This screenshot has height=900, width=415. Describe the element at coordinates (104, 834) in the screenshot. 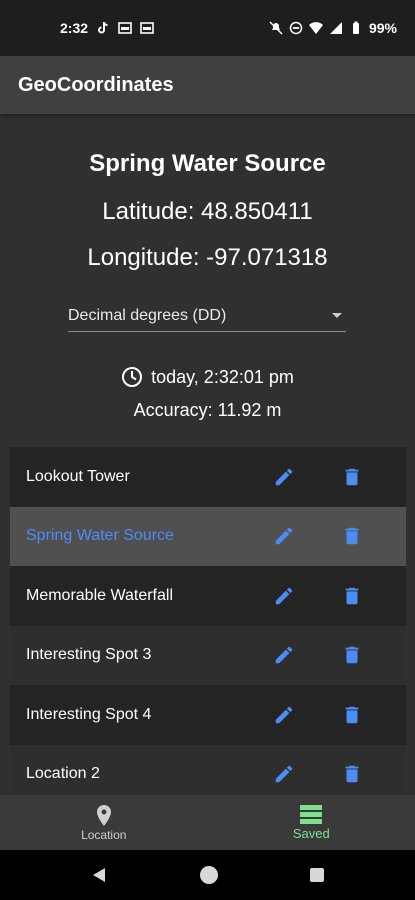

I see `nav-location-label: Location` at that location.